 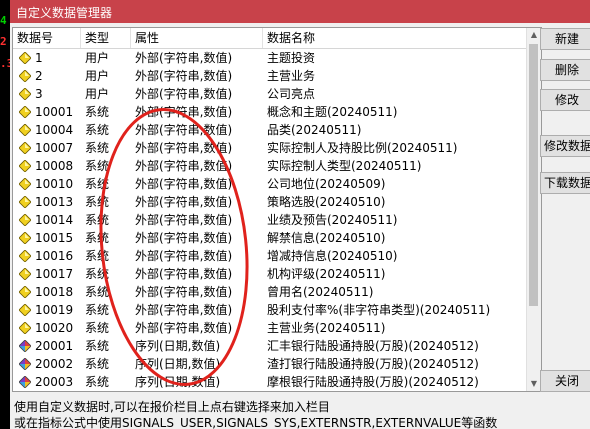 What do you see at coordinates (291, 58) in the screenshot?
I see `row-name: 主题投资` at bounding box center [291, 58].